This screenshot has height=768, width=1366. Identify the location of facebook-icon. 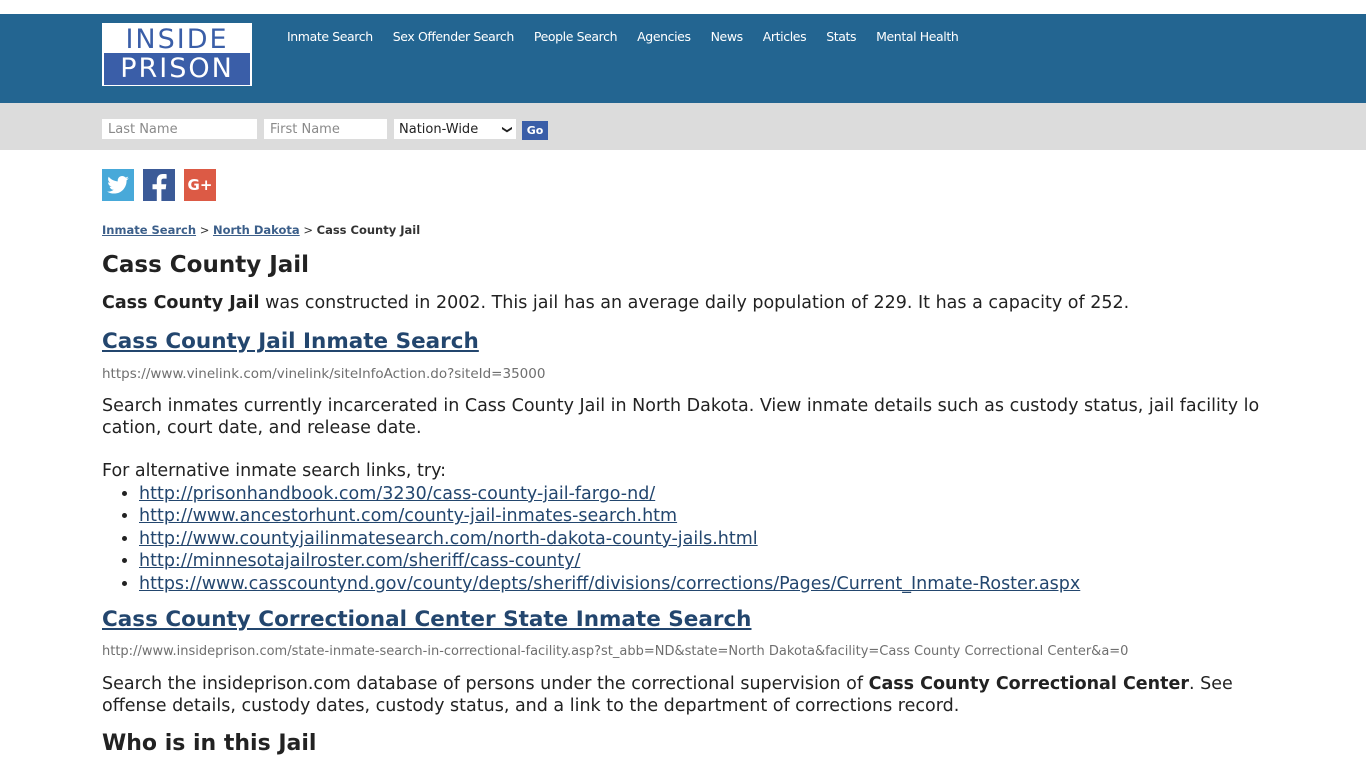
(159, 188).